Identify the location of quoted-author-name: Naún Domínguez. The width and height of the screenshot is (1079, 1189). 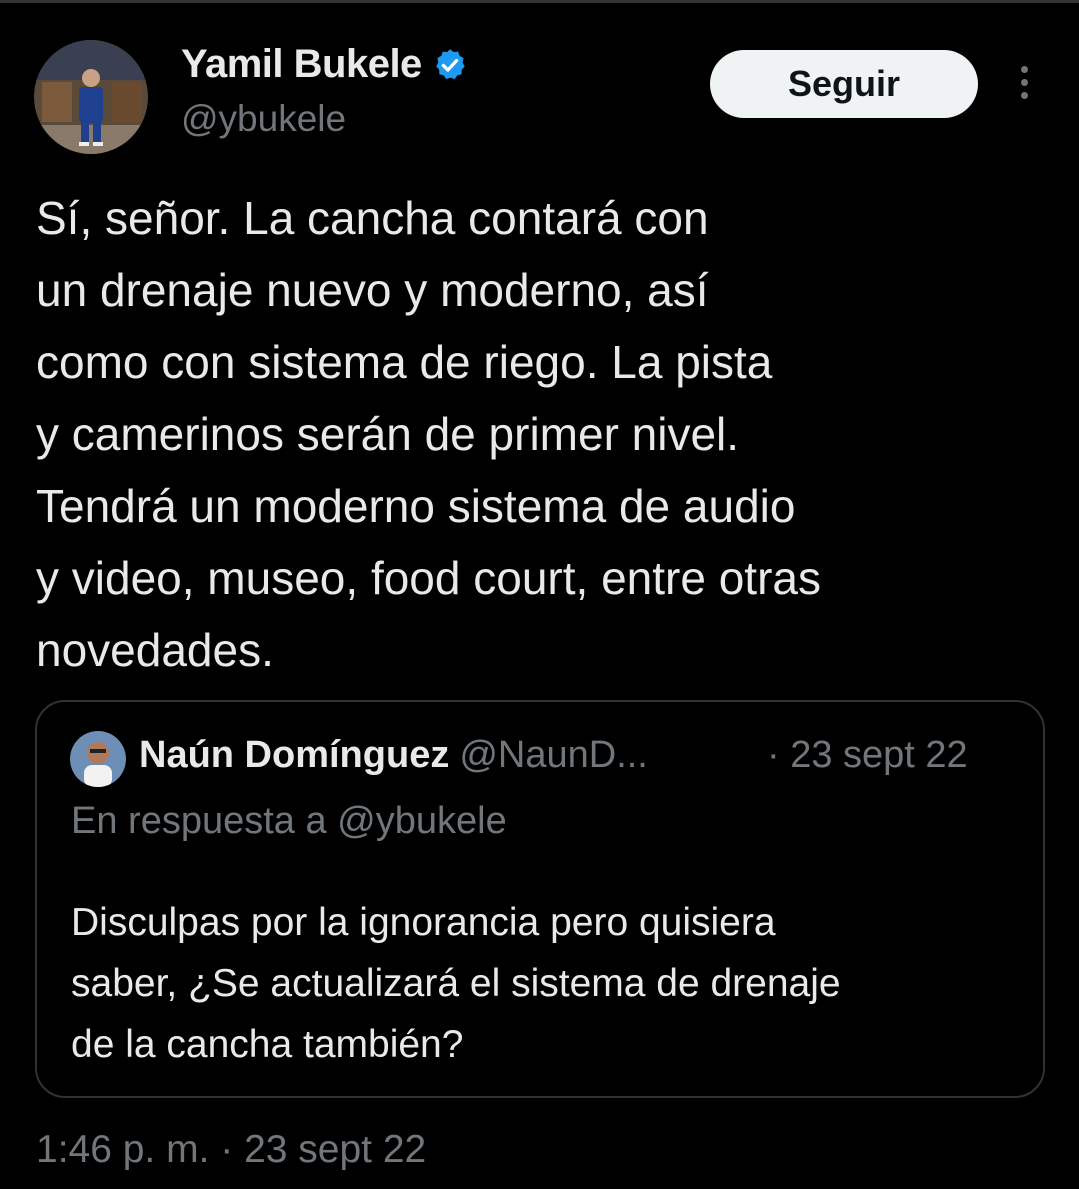
(294, 755).